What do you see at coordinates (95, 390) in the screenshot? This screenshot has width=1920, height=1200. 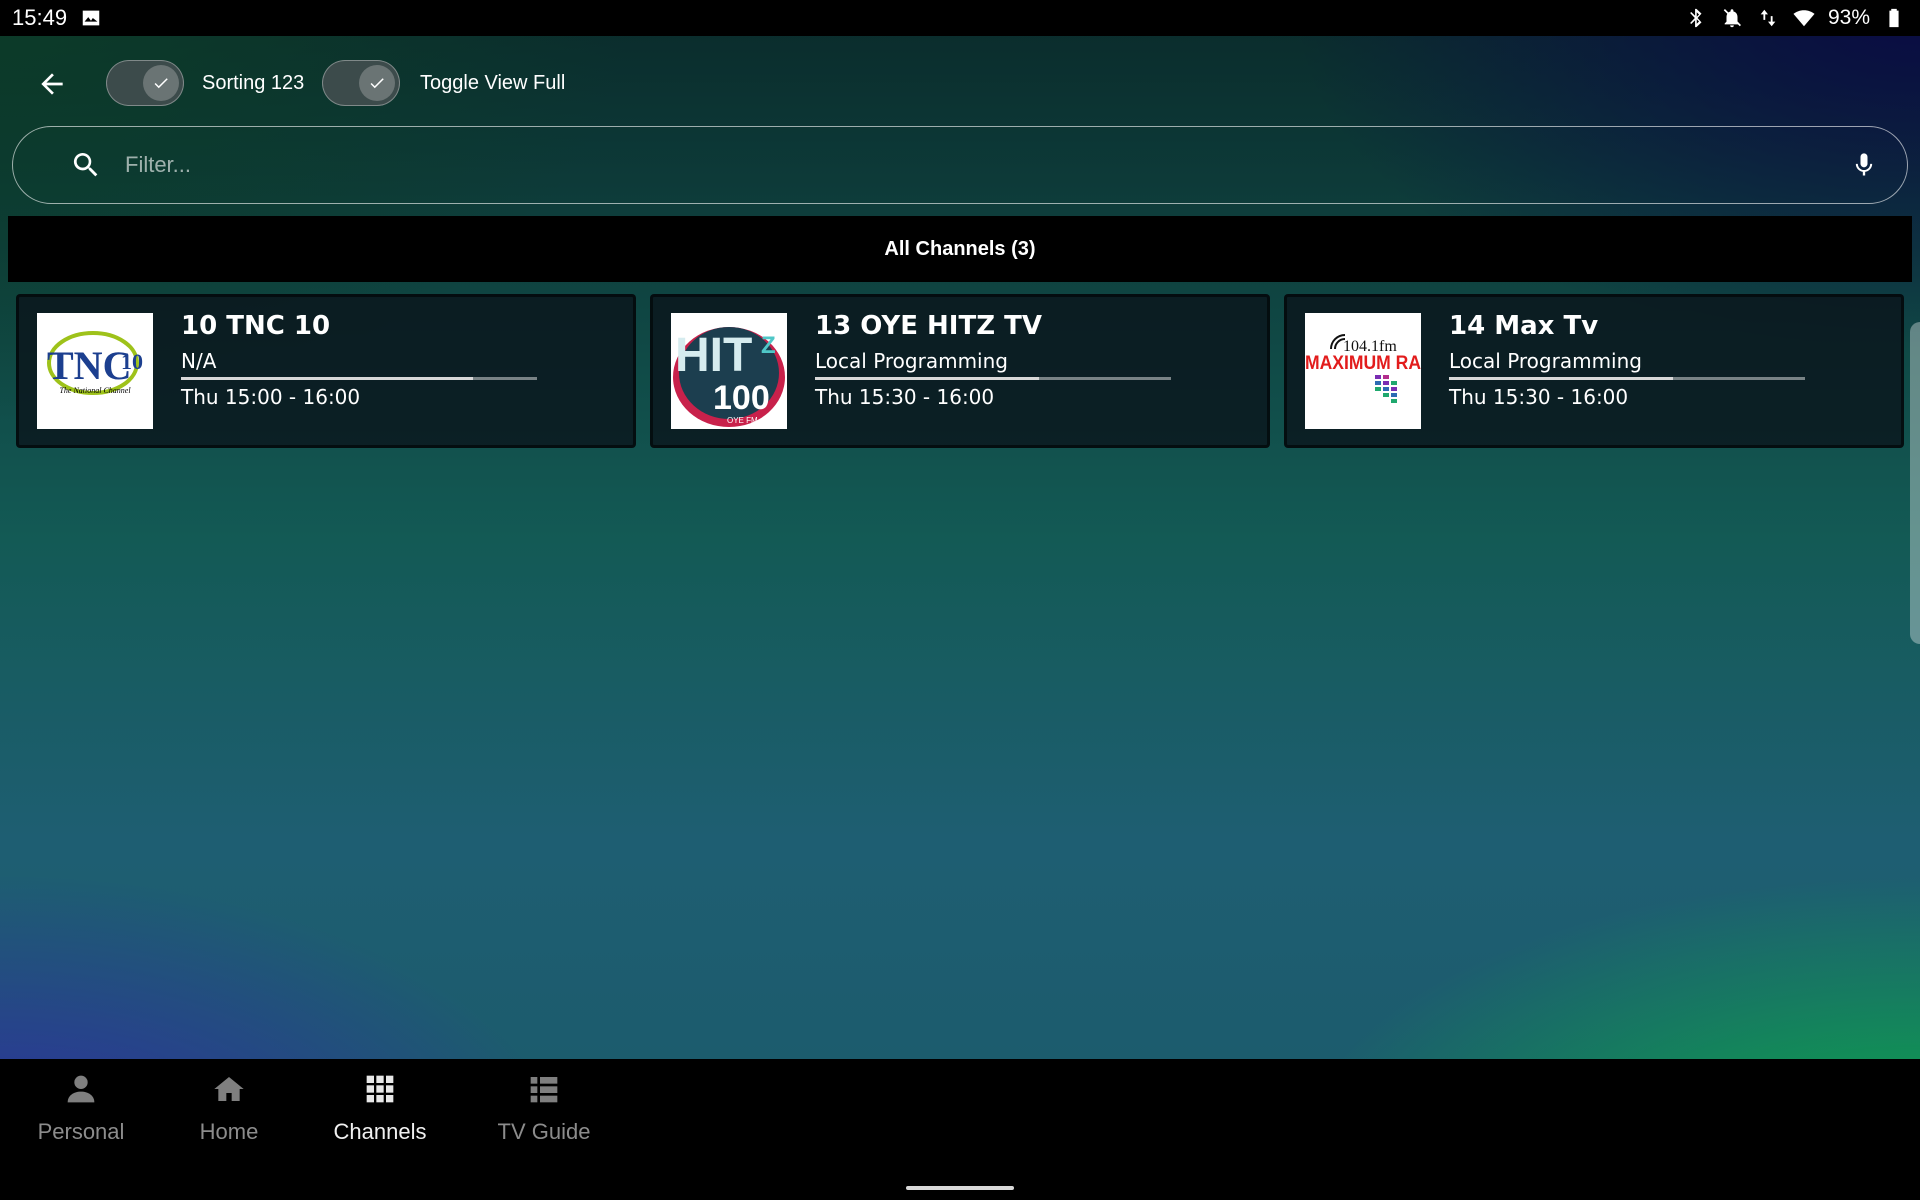 I see `svg-text: The National Channel` at bounding box center [95, 390].